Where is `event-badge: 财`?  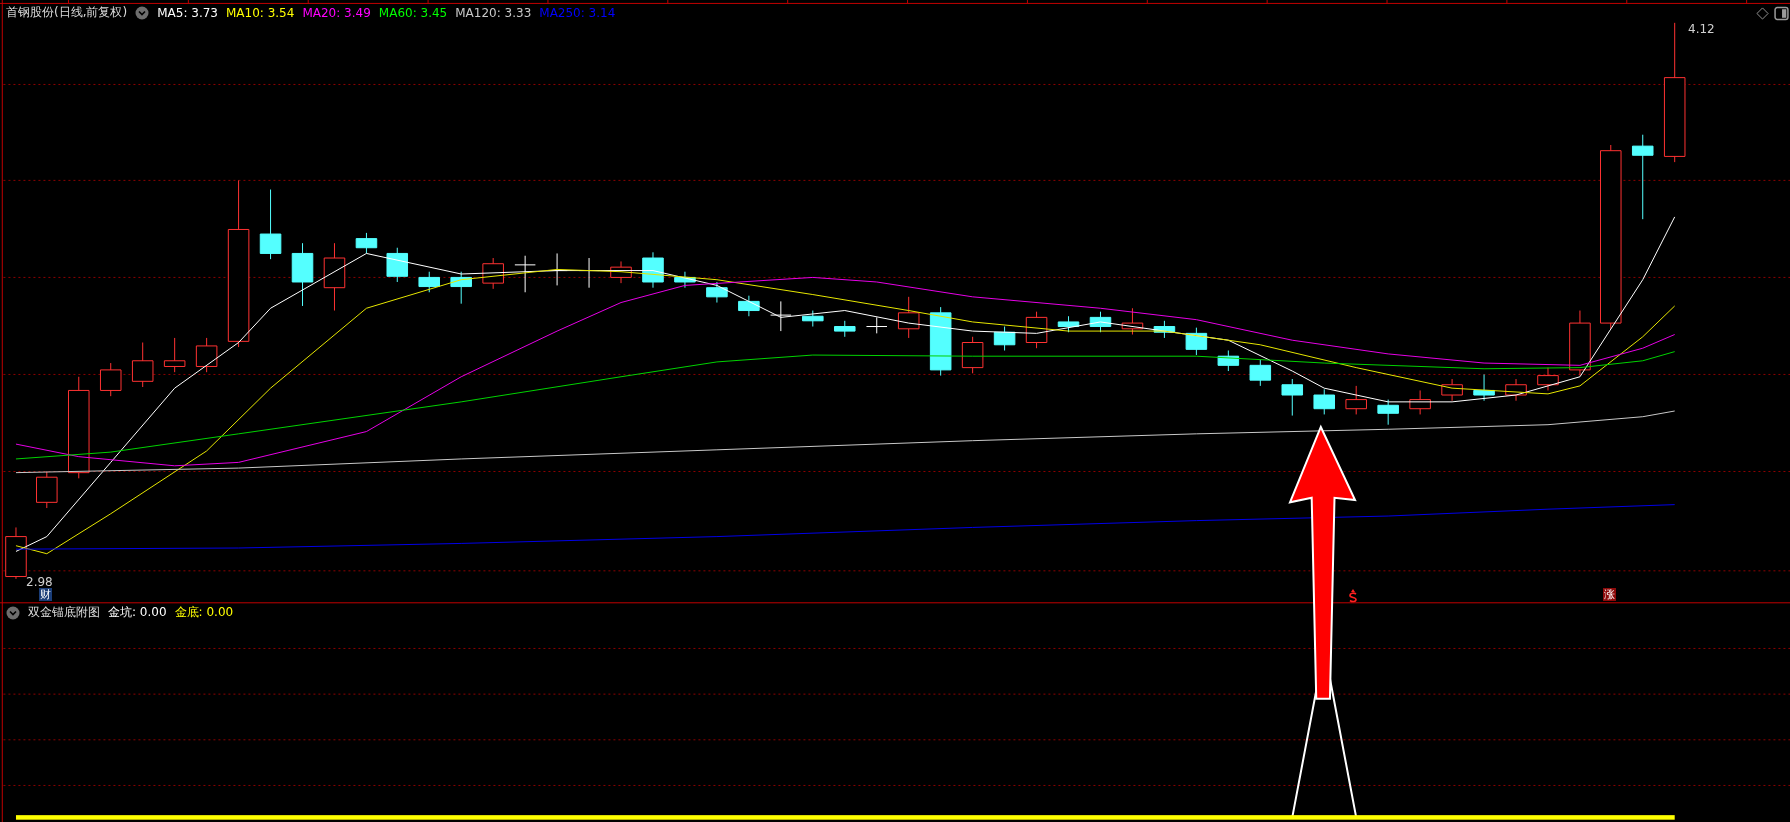
event-badge: 财 is located at coordinates (45, 594).